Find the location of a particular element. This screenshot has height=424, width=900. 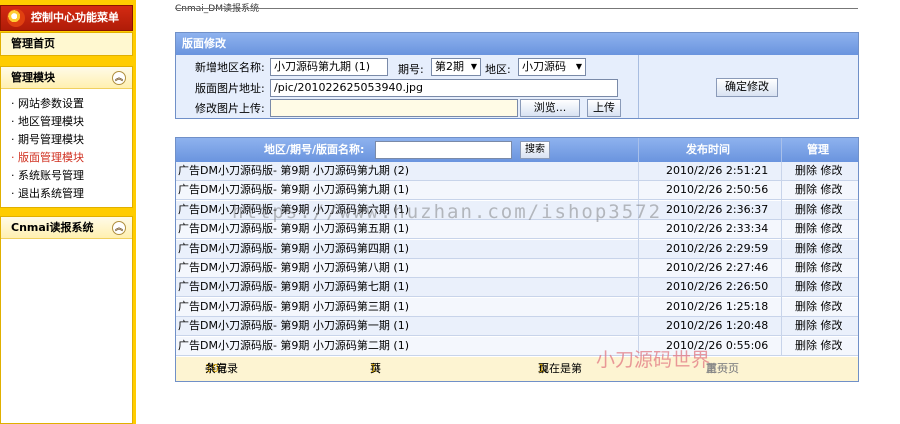

sidebar-header: 控制中心功能菜单 is located at coordinates (66, 18).